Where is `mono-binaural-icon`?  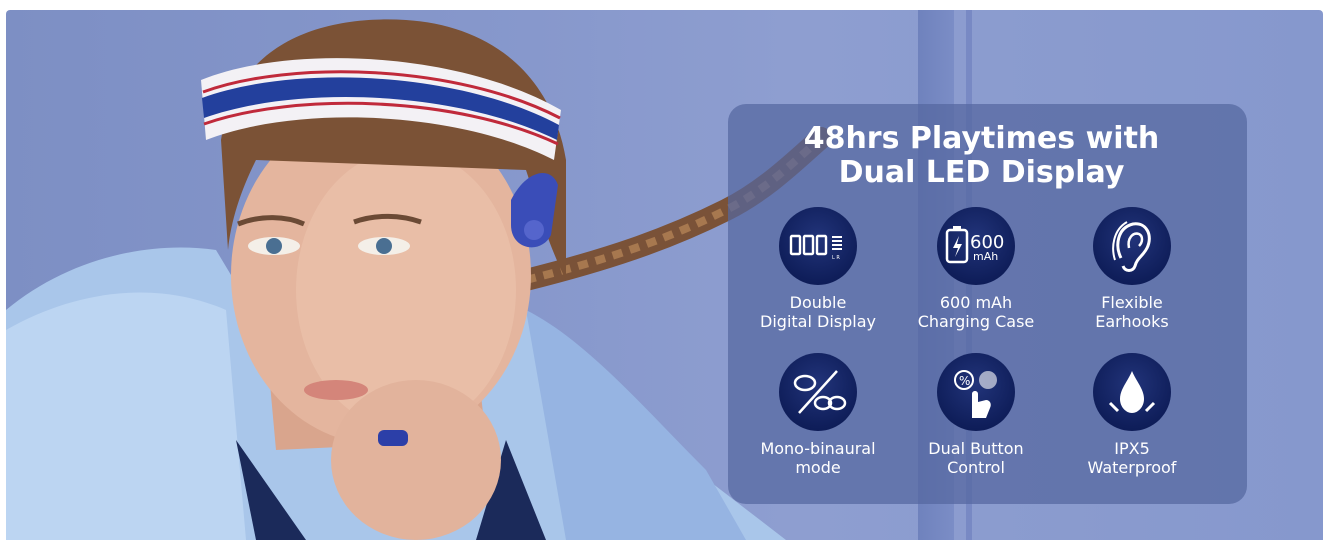
mono-binaural-icon is located at coordinates (818, 392).